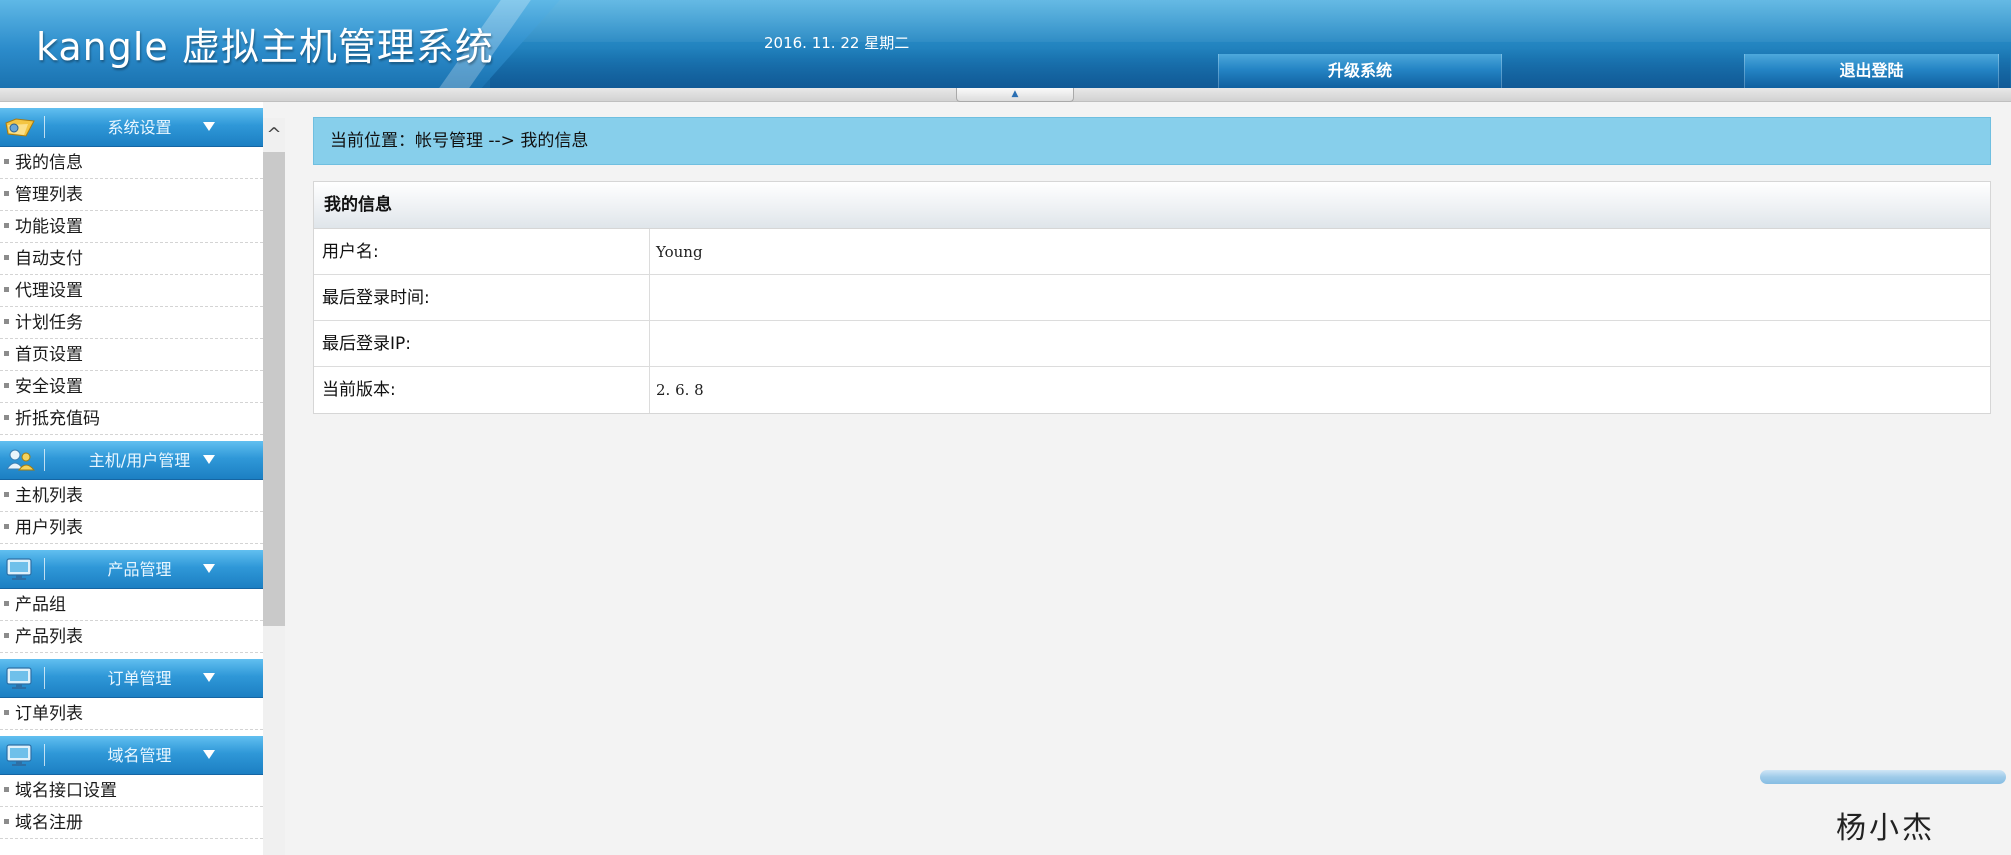 The width and height of the screenshot is (2011, 855). I want to click on sidebar-item-label: 折抵充值码, so click(57, 419).